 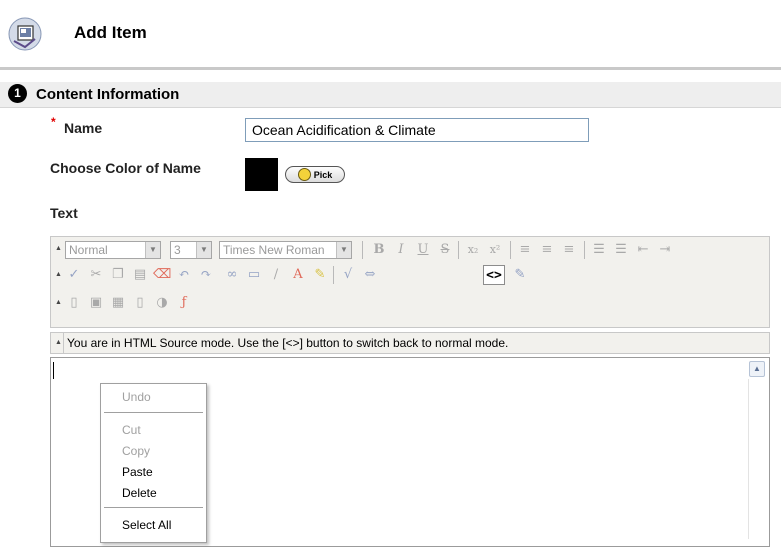 What do you see at coordinates (63, 343) in the screenshot?
I see `status-divider` at bounding box center [63, 343].